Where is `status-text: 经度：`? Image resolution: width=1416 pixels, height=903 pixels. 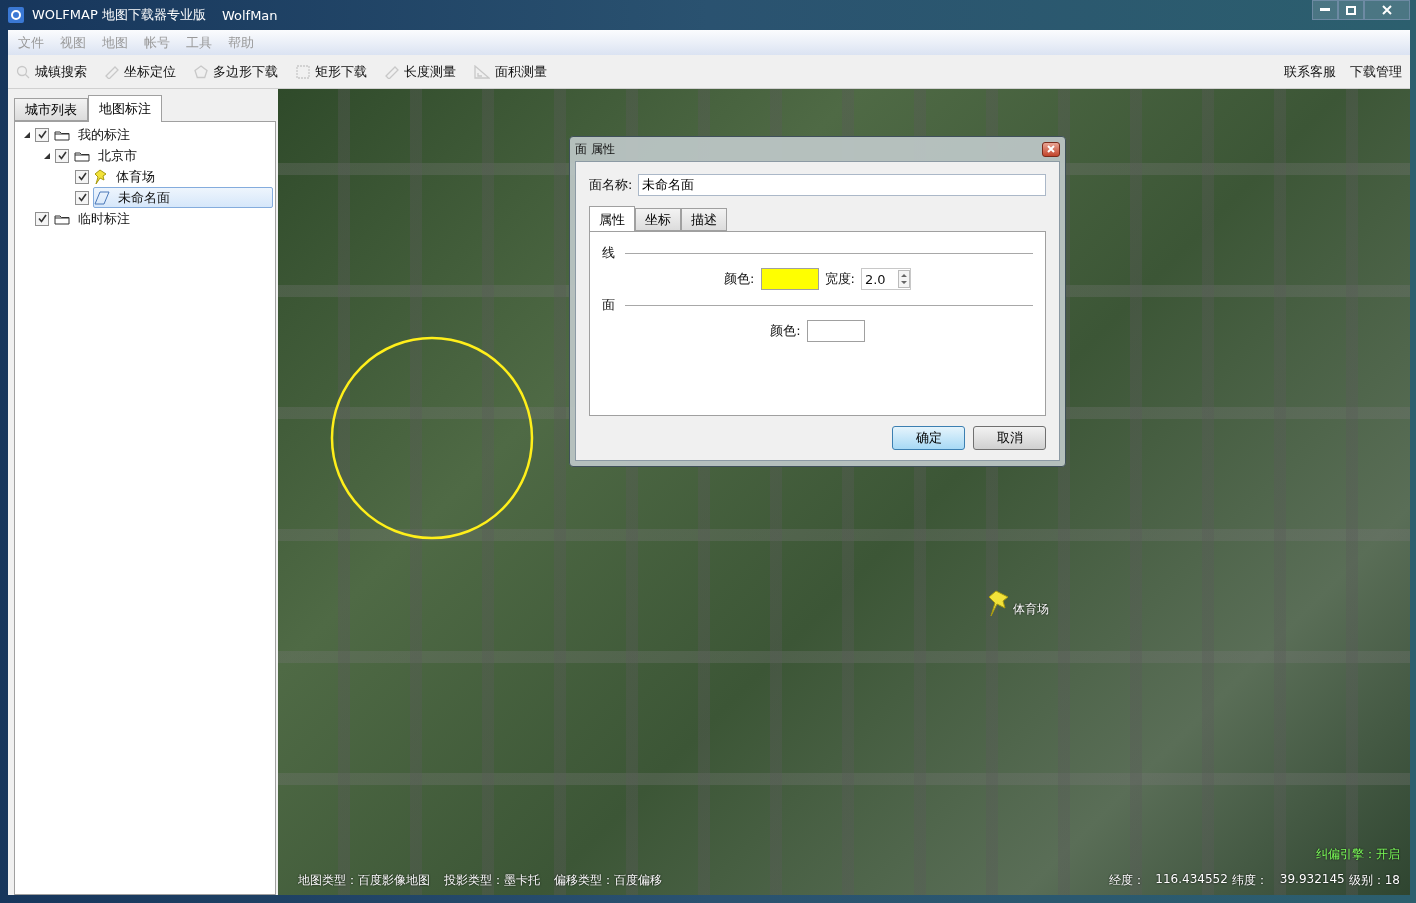 status-text: 经度： is located at coordinates (1127, 880).